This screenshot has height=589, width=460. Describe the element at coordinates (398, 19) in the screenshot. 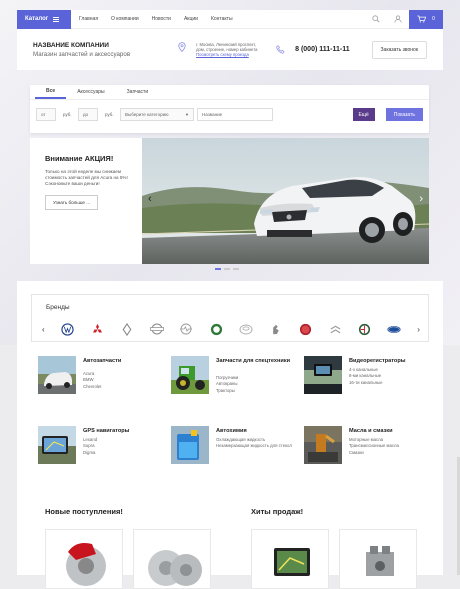

I see `user-icon` at that location.